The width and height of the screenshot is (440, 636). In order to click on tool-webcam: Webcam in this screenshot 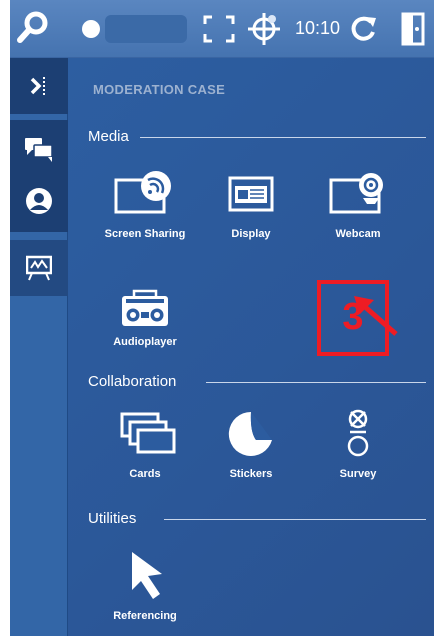, I will do `click(358, 203)`.